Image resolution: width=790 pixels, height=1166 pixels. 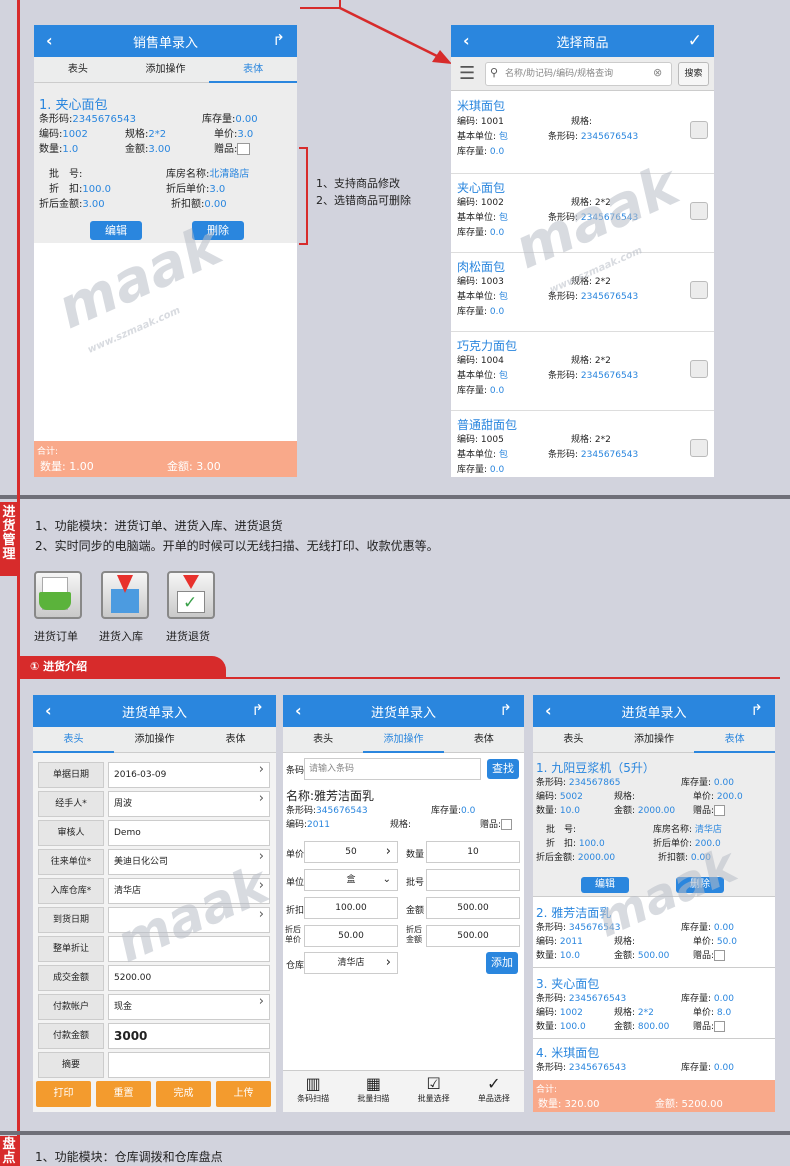 What do you see at coordinates (351, 908) in the screenshot?
I see `discount-input: 100.00` at bounding box center [351, 908].